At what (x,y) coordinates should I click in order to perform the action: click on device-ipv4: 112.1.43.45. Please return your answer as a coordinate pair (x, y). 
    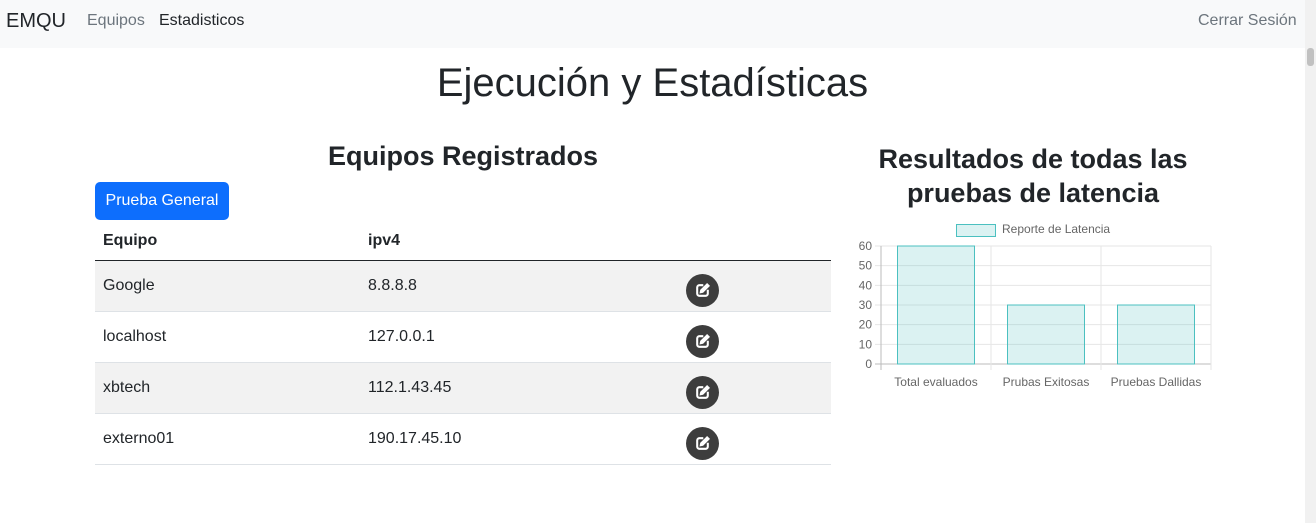
    Looking at the image, I should click on (519, 388).